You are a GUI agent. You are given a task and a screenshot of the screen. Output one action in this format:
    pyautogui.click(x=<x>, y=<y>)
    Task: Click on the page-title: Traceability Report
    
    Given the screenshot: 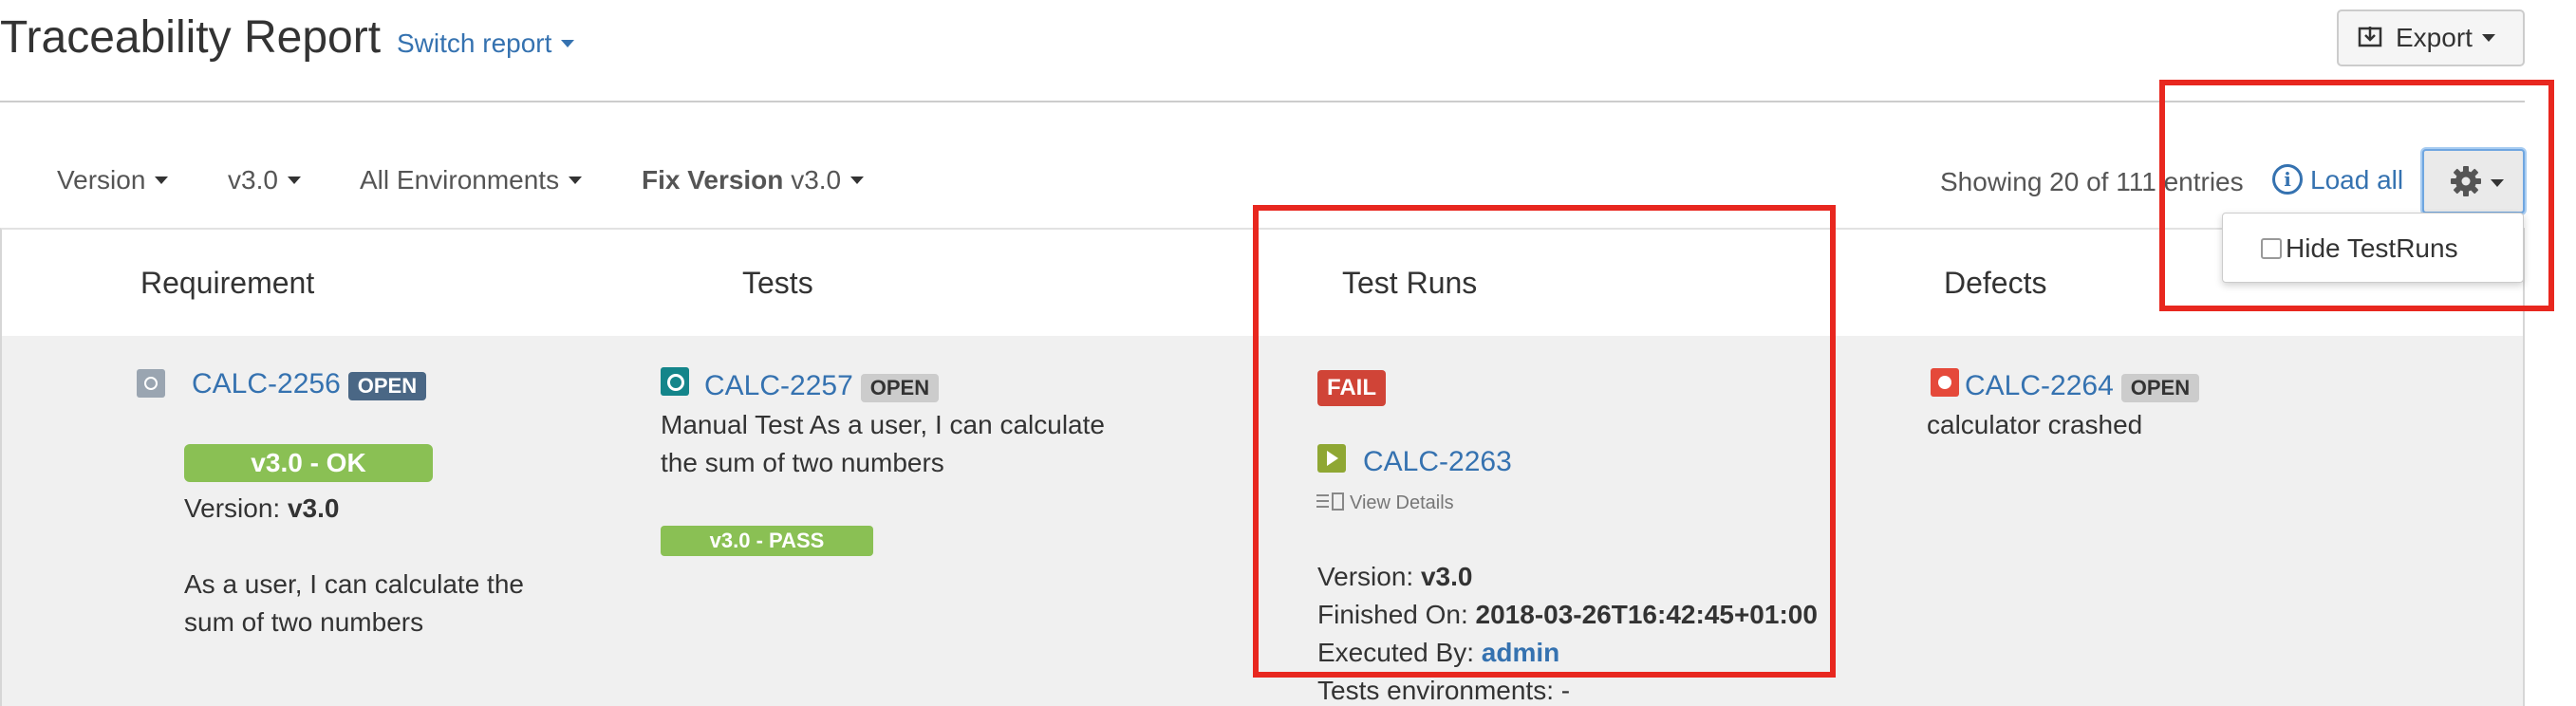 What is the action you would take?
    pyautogui.click(x=191, y=37)
    